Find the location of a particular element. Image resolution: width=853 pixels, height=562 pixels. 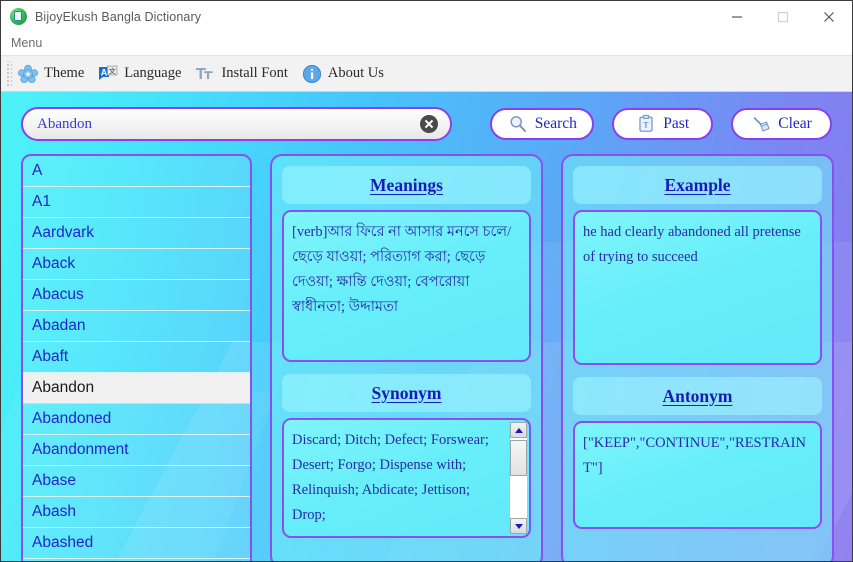

scroll-up-button is located at coordinates (518, 430).